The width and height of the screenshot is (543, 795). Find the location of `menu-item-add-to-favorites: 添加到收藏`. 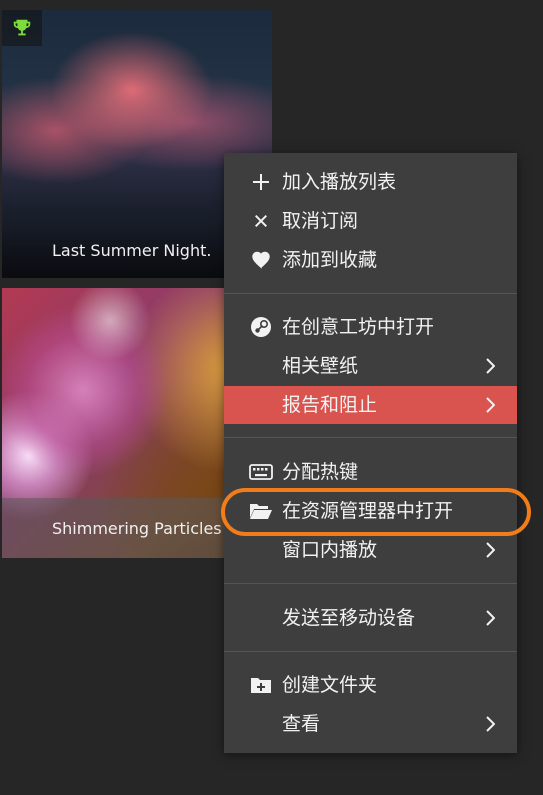

menu-item-add-to-favorites: 添加到收藏 is located at coordinates (370, 260).